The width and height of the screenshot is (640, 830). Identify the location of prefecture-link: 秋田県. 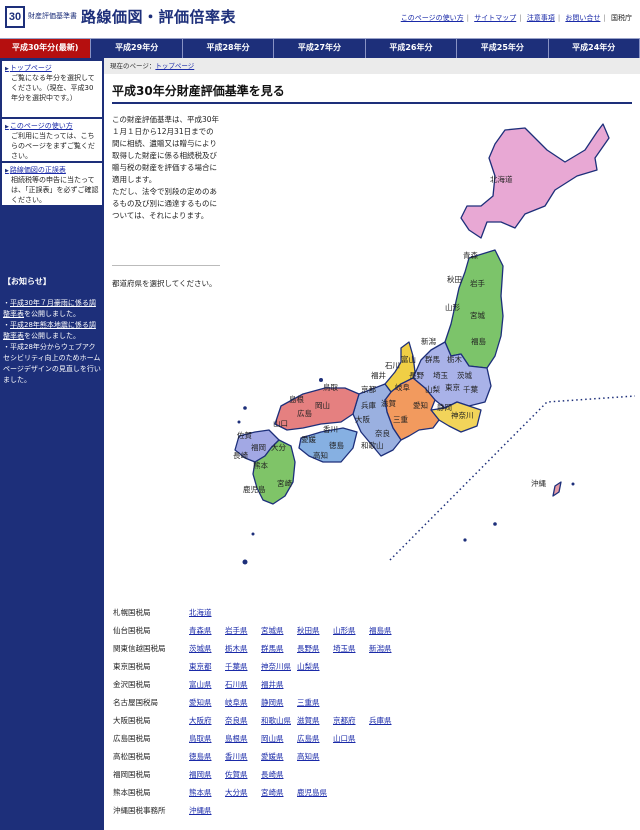
(315, 631).